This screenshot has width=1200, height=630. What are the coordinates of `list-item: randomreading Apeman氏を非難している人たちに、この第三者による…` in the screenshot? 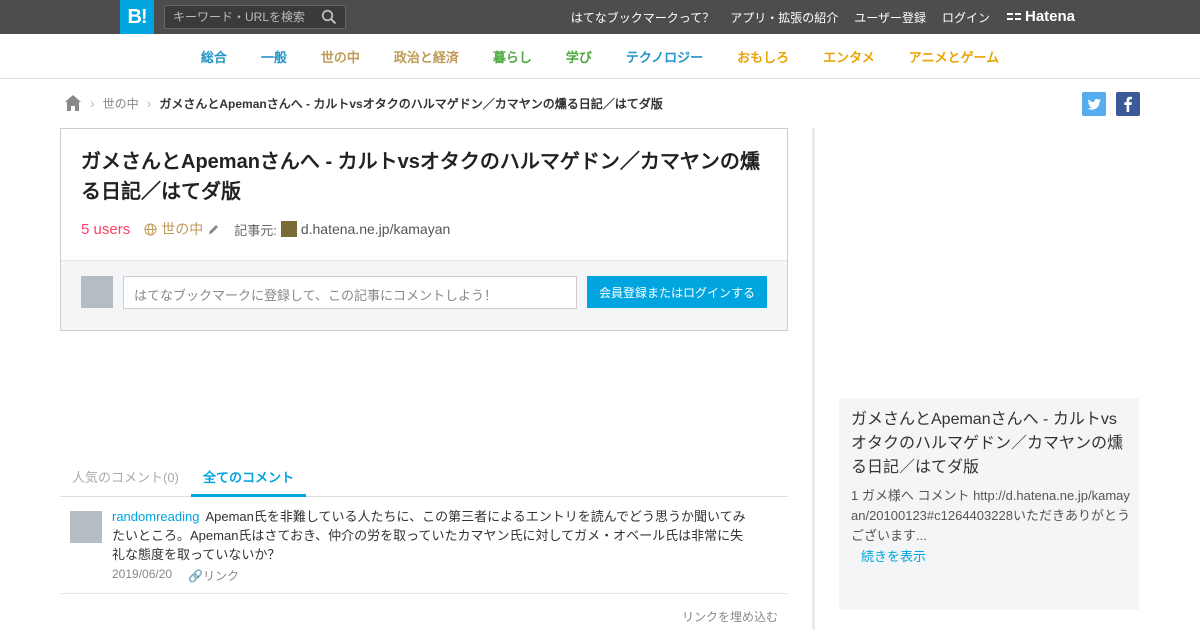 It's located at (424, 545).